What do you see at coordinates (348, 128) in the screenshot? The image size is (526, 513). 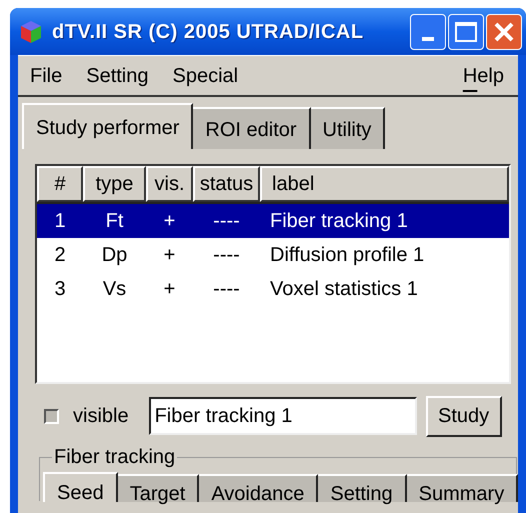 I see `tab: Utility` at bounding box center [348, 128].